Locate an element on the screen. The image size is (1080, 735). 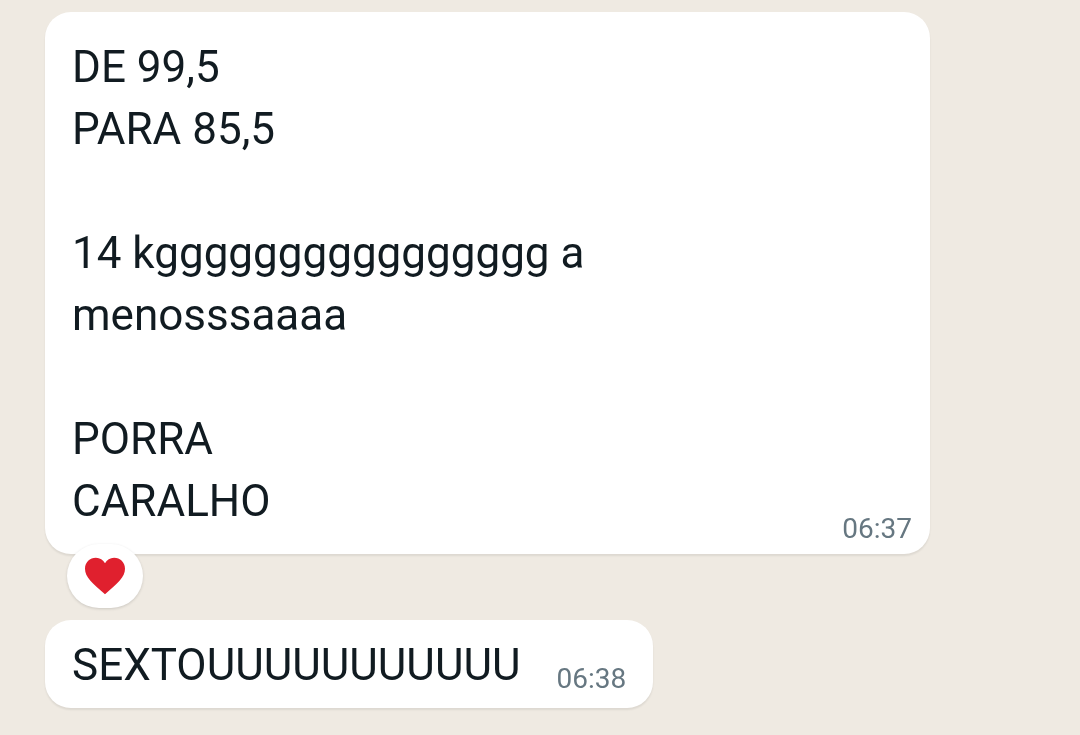
message-bubble: SEXTOUUUUUUUUUUU 06:38 is located at coordinates (349, 664).